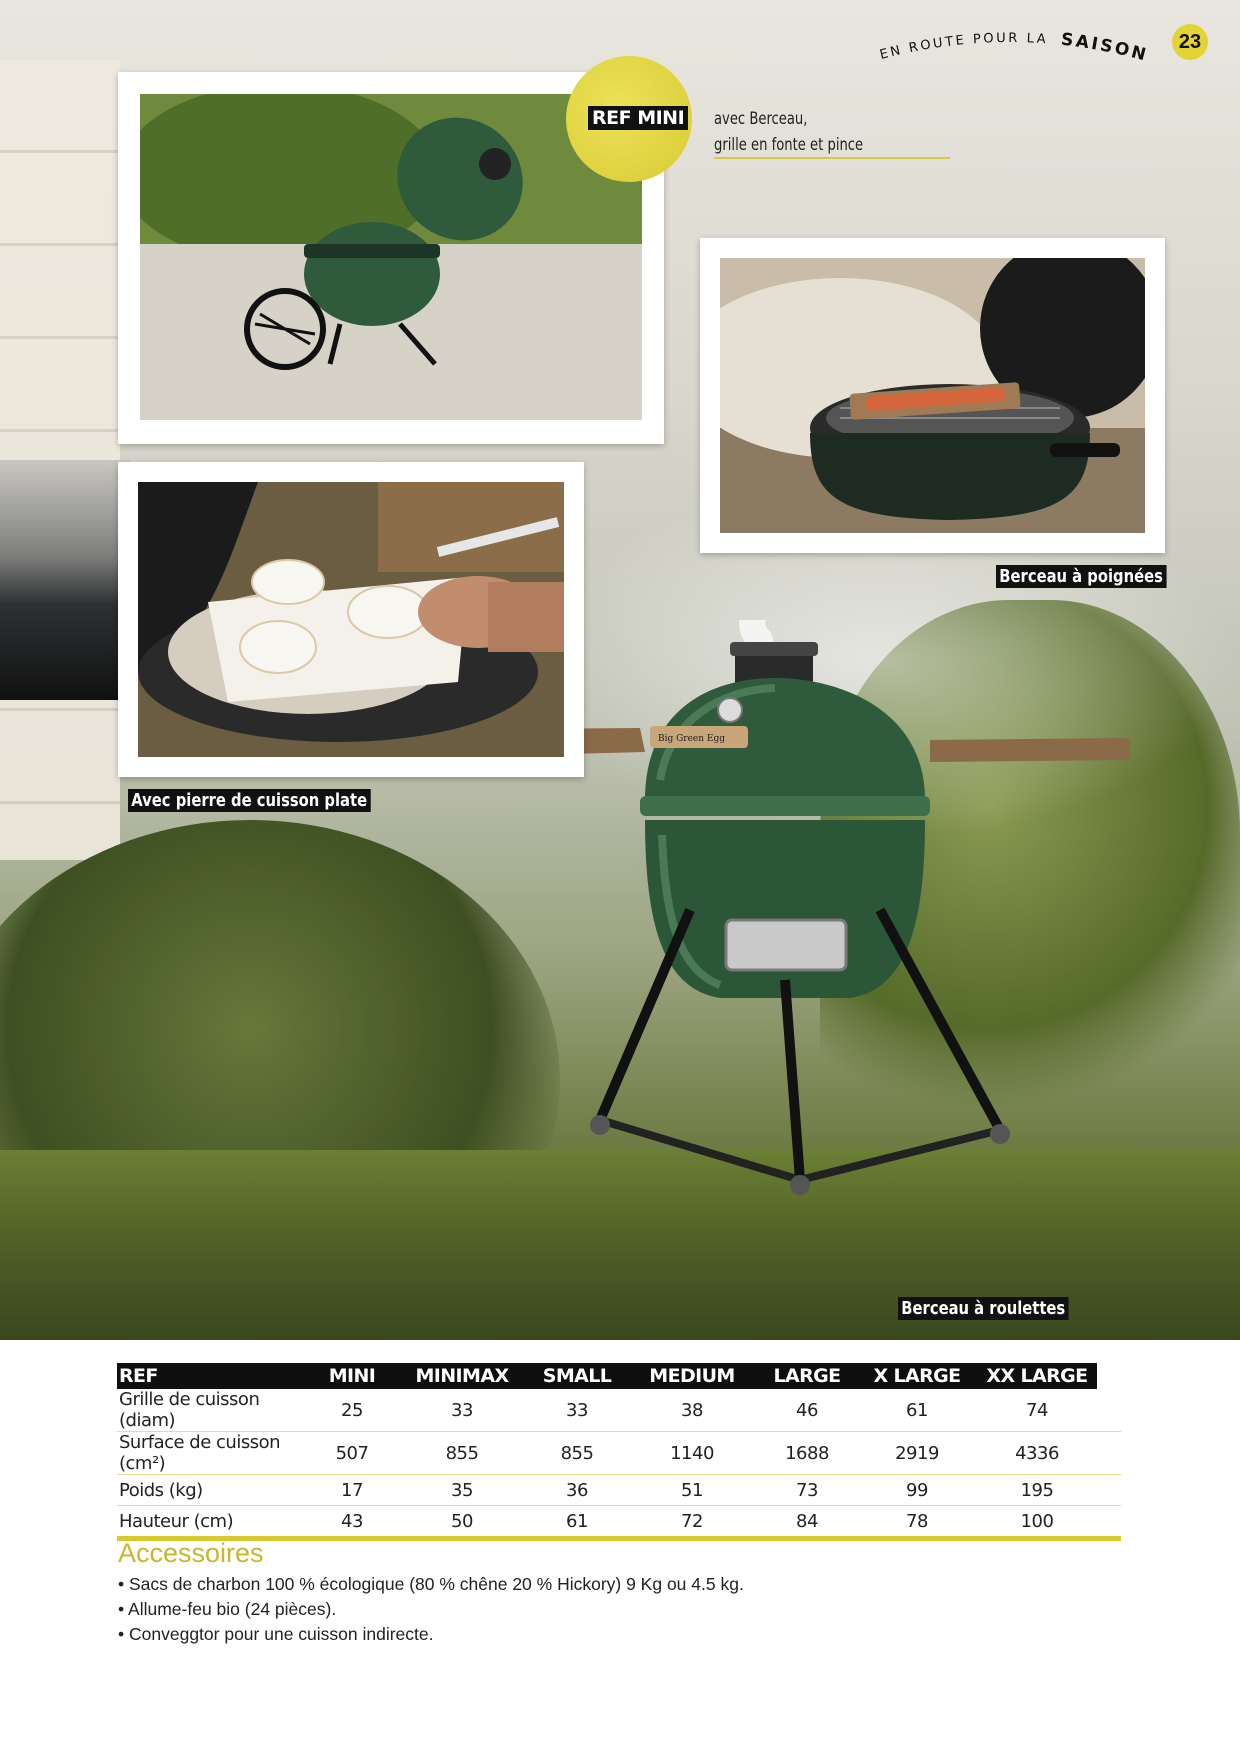 The width and height of the screenshot is (1240, 1754). I want to click on column-header-large: LARGE, so click(807, 1376).